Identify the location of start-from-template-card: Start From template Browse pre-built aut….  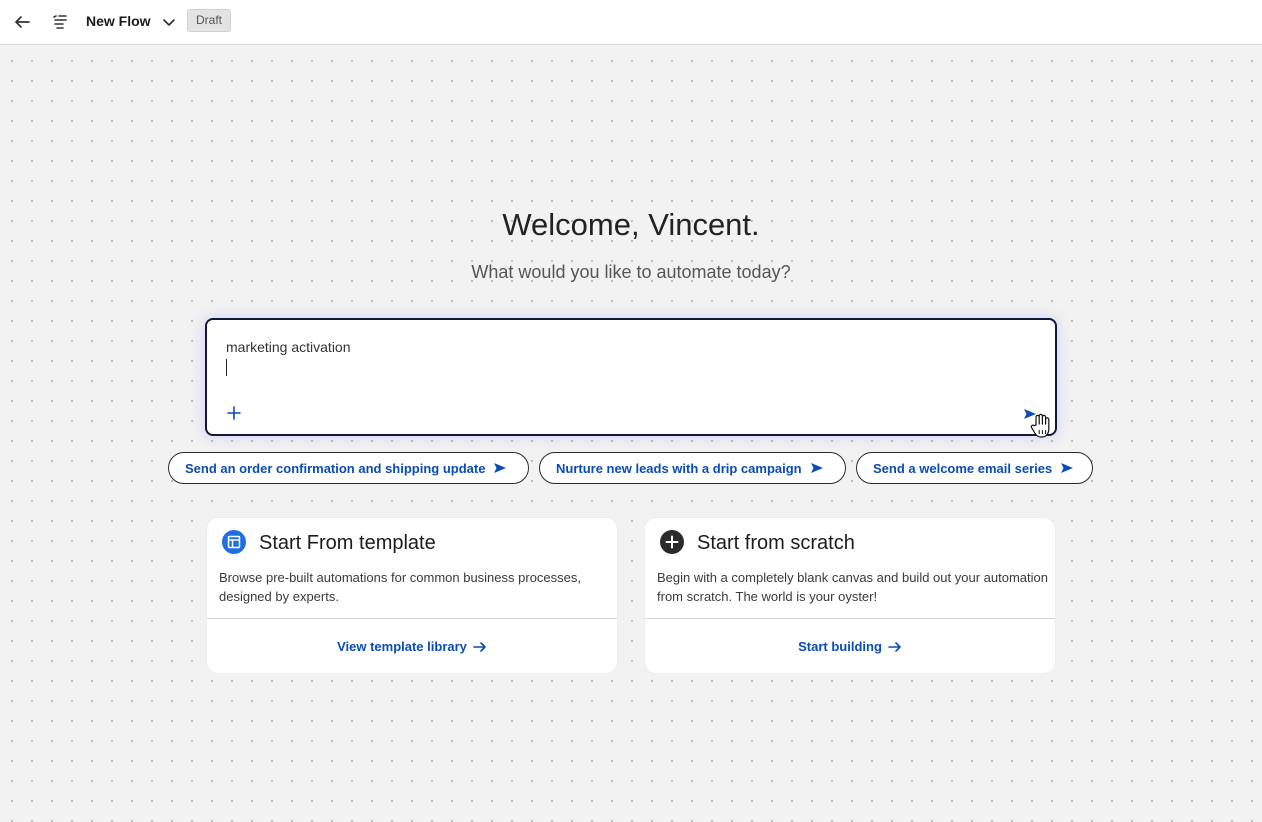
(412, 595).